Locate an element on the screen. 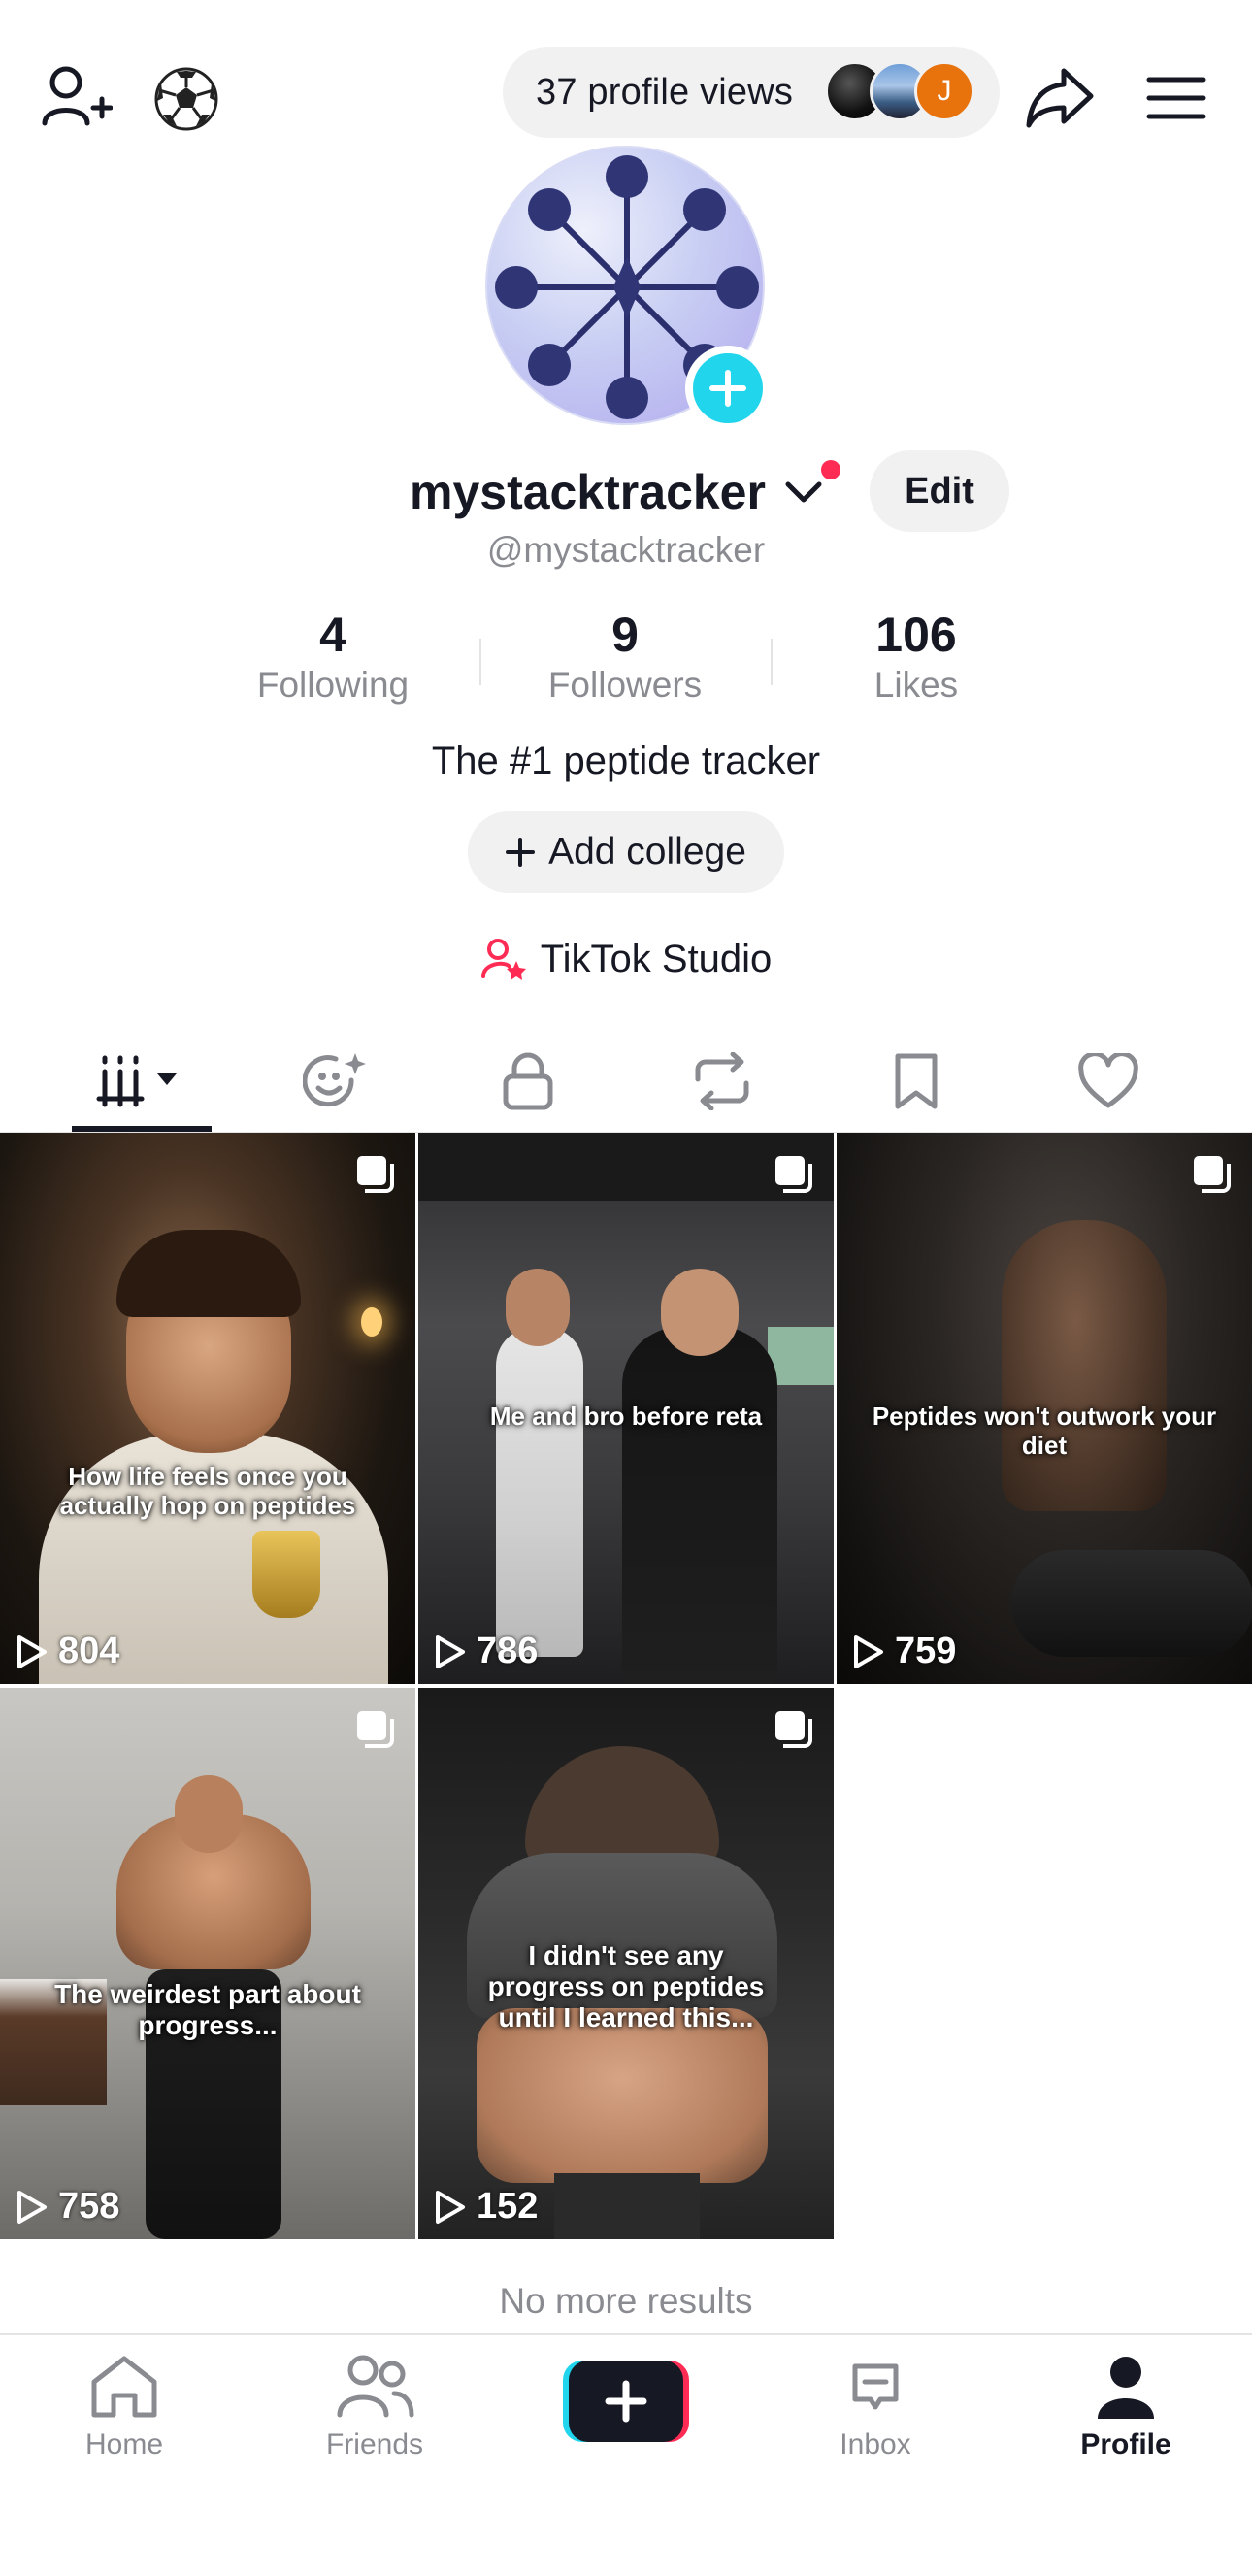 This screenshot has width=1252, height=2576. tab-liked is located at coordinates (1108, 1081).